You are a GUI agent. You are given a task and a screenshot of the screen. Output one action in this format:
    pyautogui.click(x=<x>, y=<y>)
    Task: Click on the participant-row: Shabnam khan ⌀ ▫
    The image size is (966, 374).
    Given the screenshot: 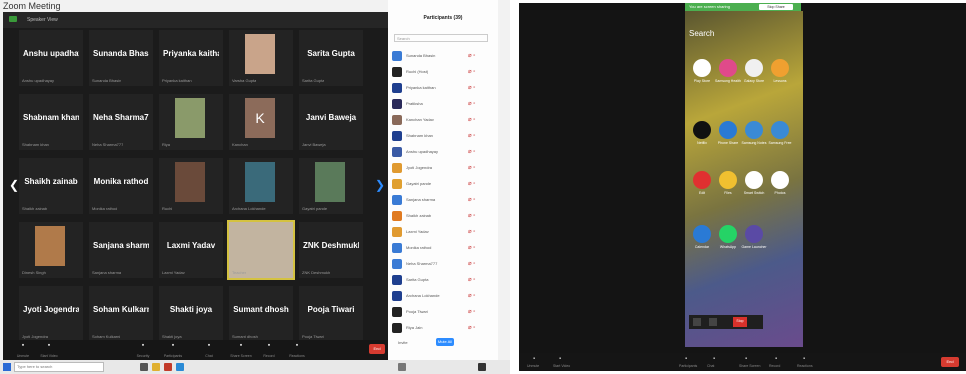 What is the action you would take?
    pyautogui.click(x=442, y=136)
    